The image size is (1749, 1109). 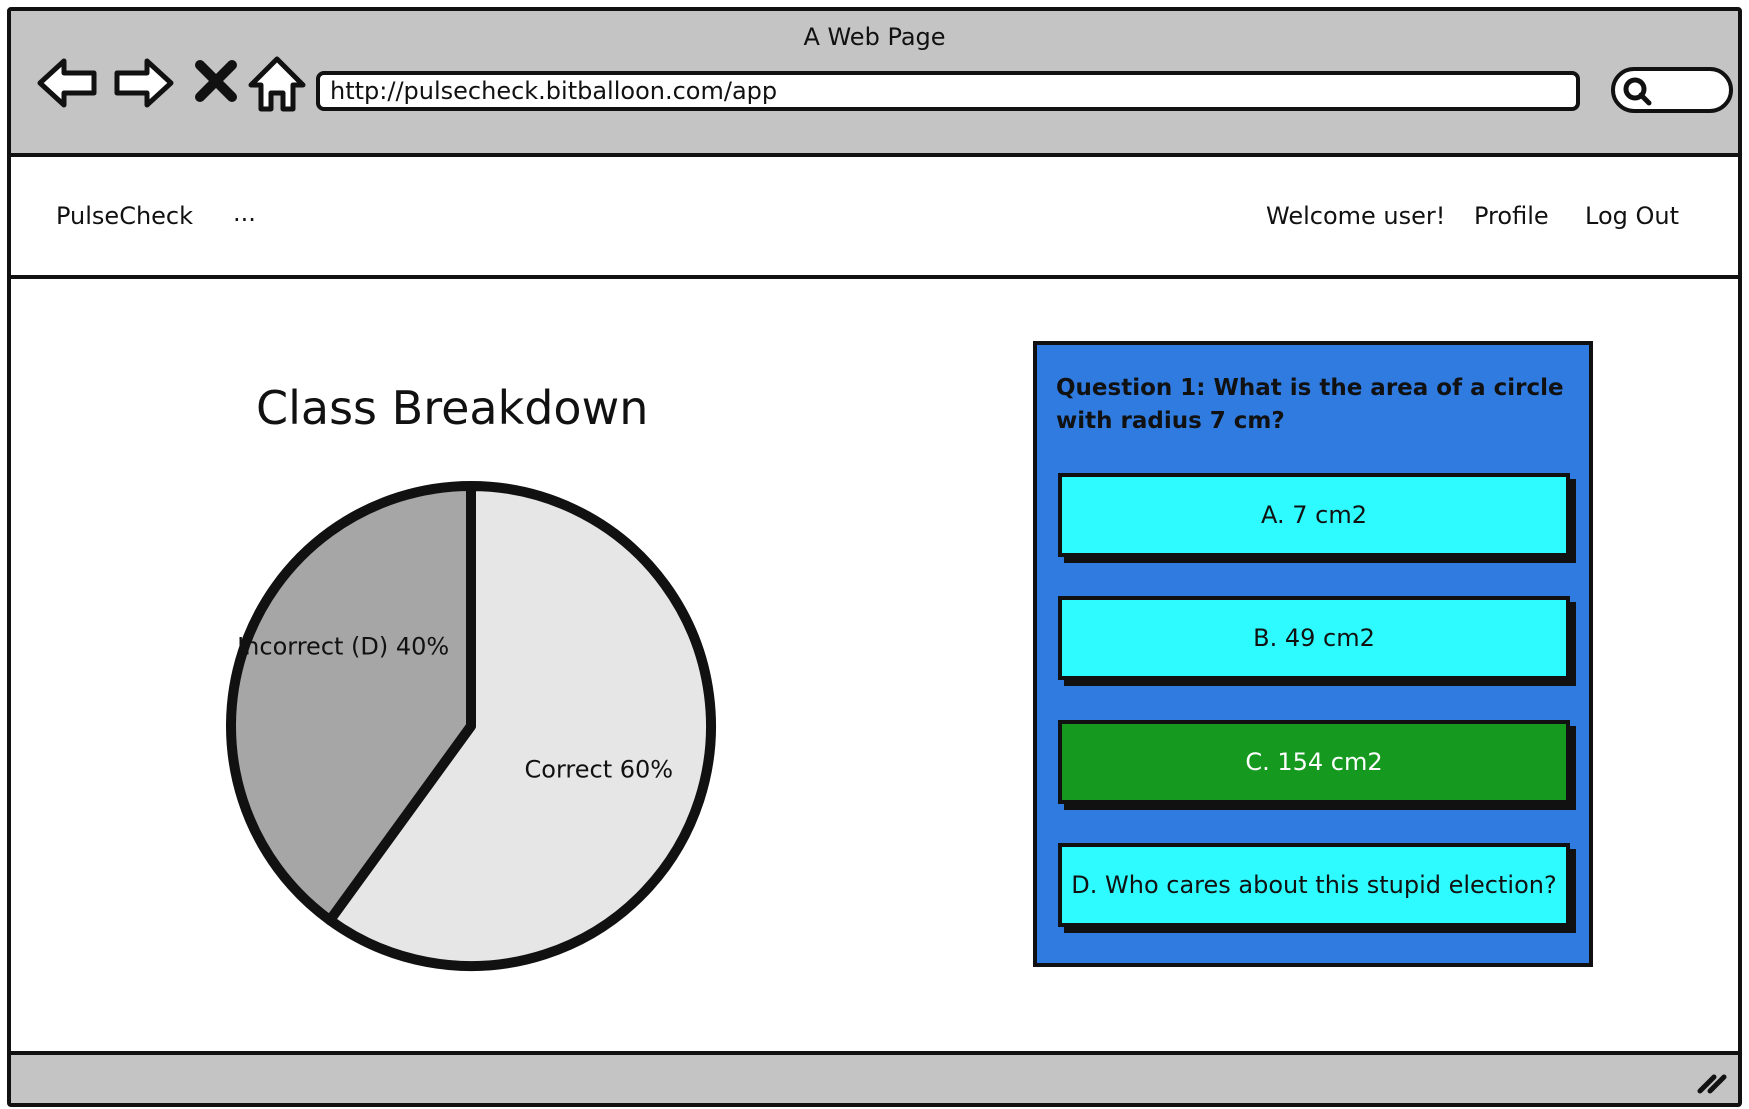 I want to click on logout-link: Log Out, so click(x=1632, y=216).